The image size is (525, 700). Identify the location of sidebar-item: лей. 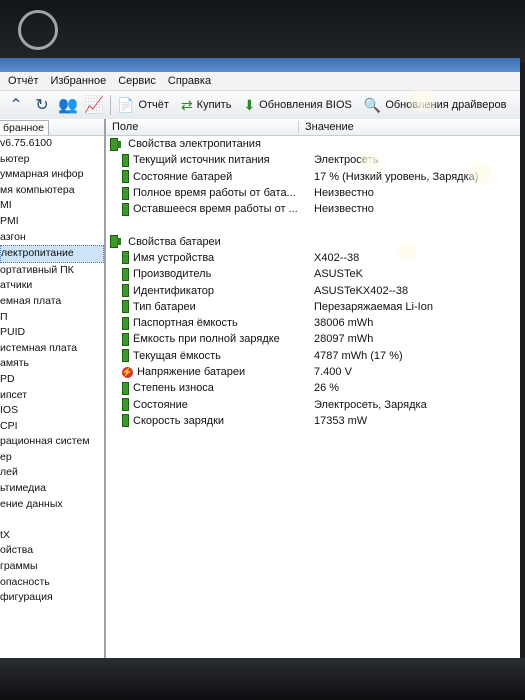
(52, 473).